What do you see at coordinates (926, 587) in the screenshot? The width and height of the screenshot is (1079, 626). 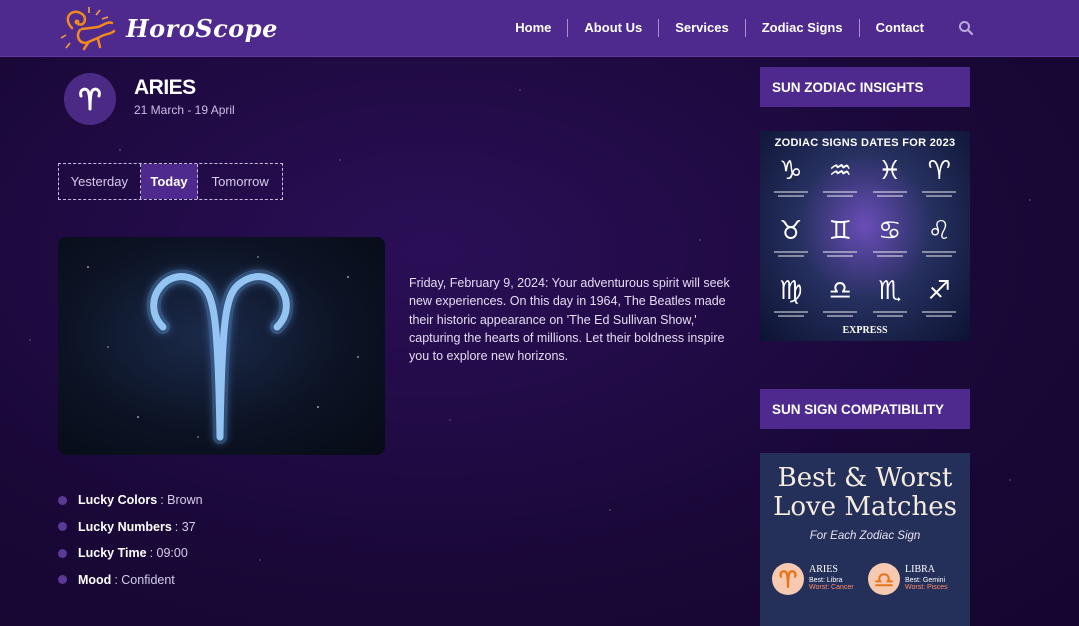 I see `compat-worst: Worst: Pisces` at bounding box center [926, 587].